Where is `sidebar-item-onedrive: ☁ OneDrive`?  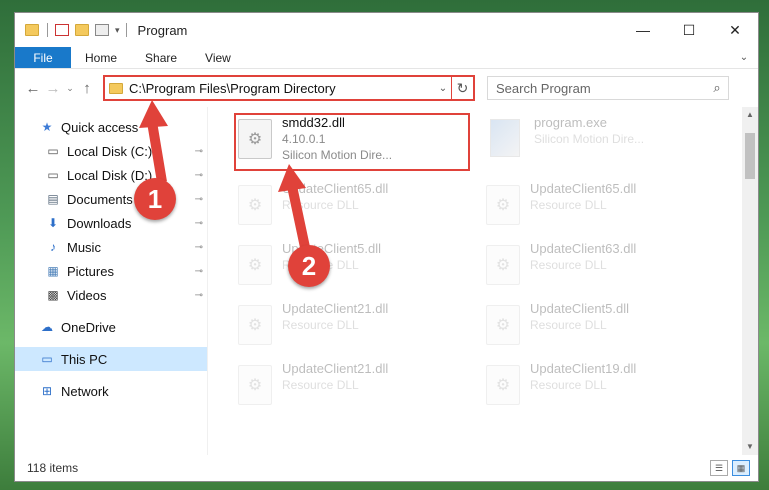
sidebar-item-onedrive: ☁ OneDrive is located at coordinates (111, 327).